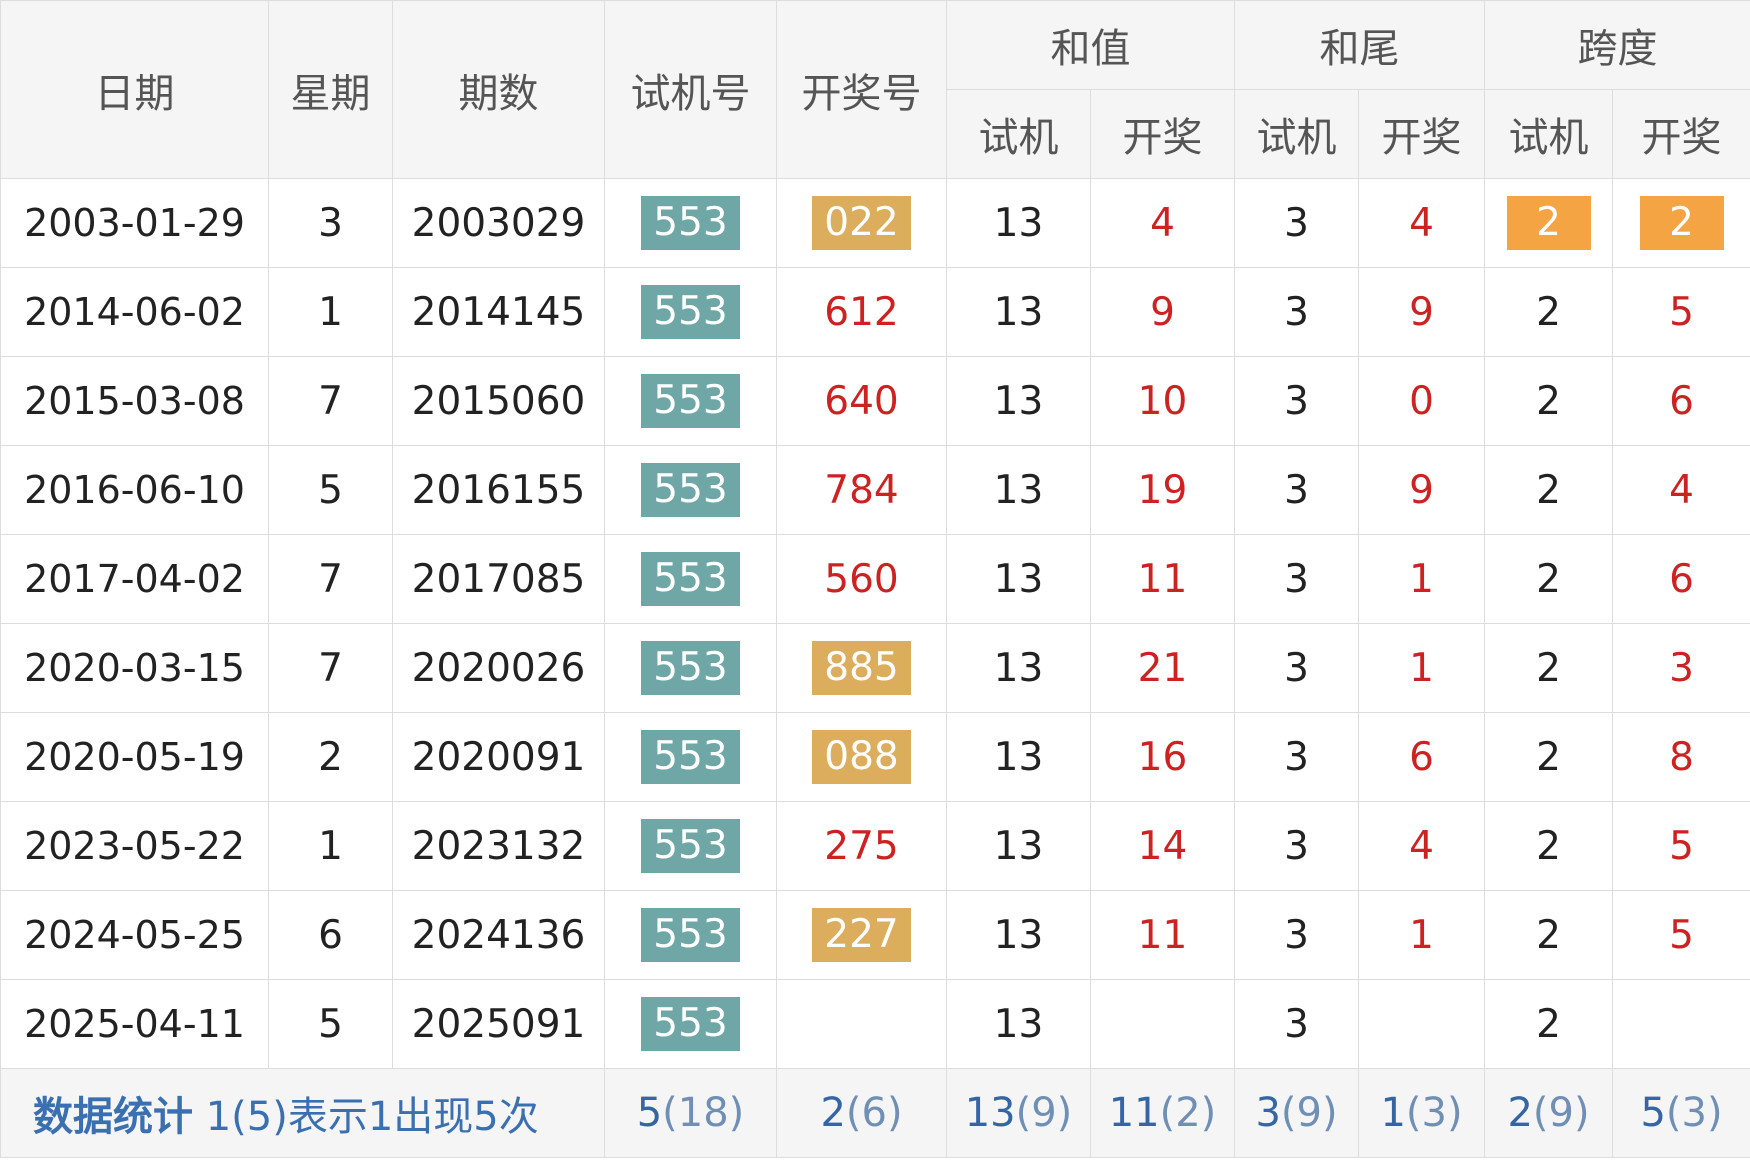 The image size is (1750, 1176). Describe the element at coordinates (1548, 1113) in the screenshot. I see `stats-span-trial: 2(9)` at that location.